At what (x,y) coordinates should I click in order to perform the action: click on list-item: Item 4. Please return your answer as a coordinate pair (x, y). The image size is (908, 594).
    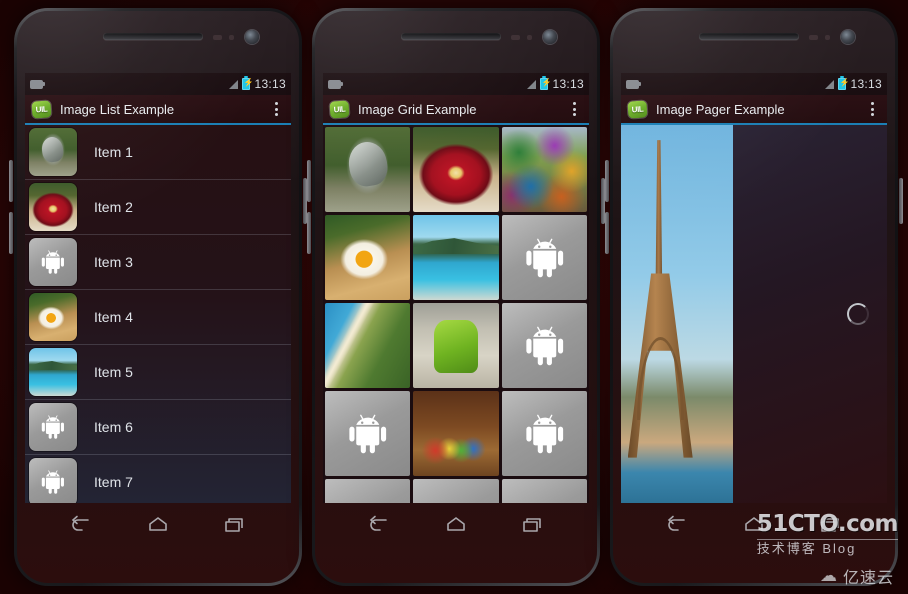
    Looking at the image, I should click on (158, 317).